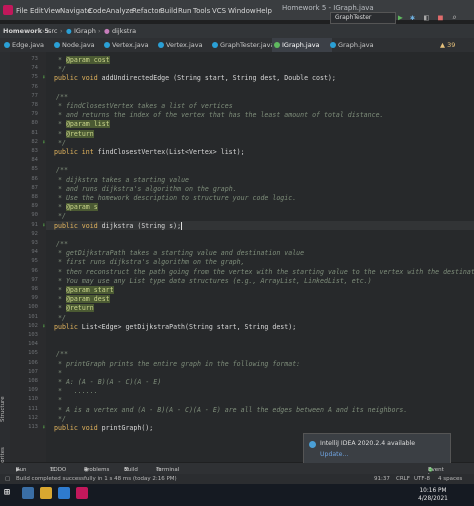 Image resolution: width=474 pixels, height=506 pixels. I want to click on breadcrumb-src: src, so click(53, 31).